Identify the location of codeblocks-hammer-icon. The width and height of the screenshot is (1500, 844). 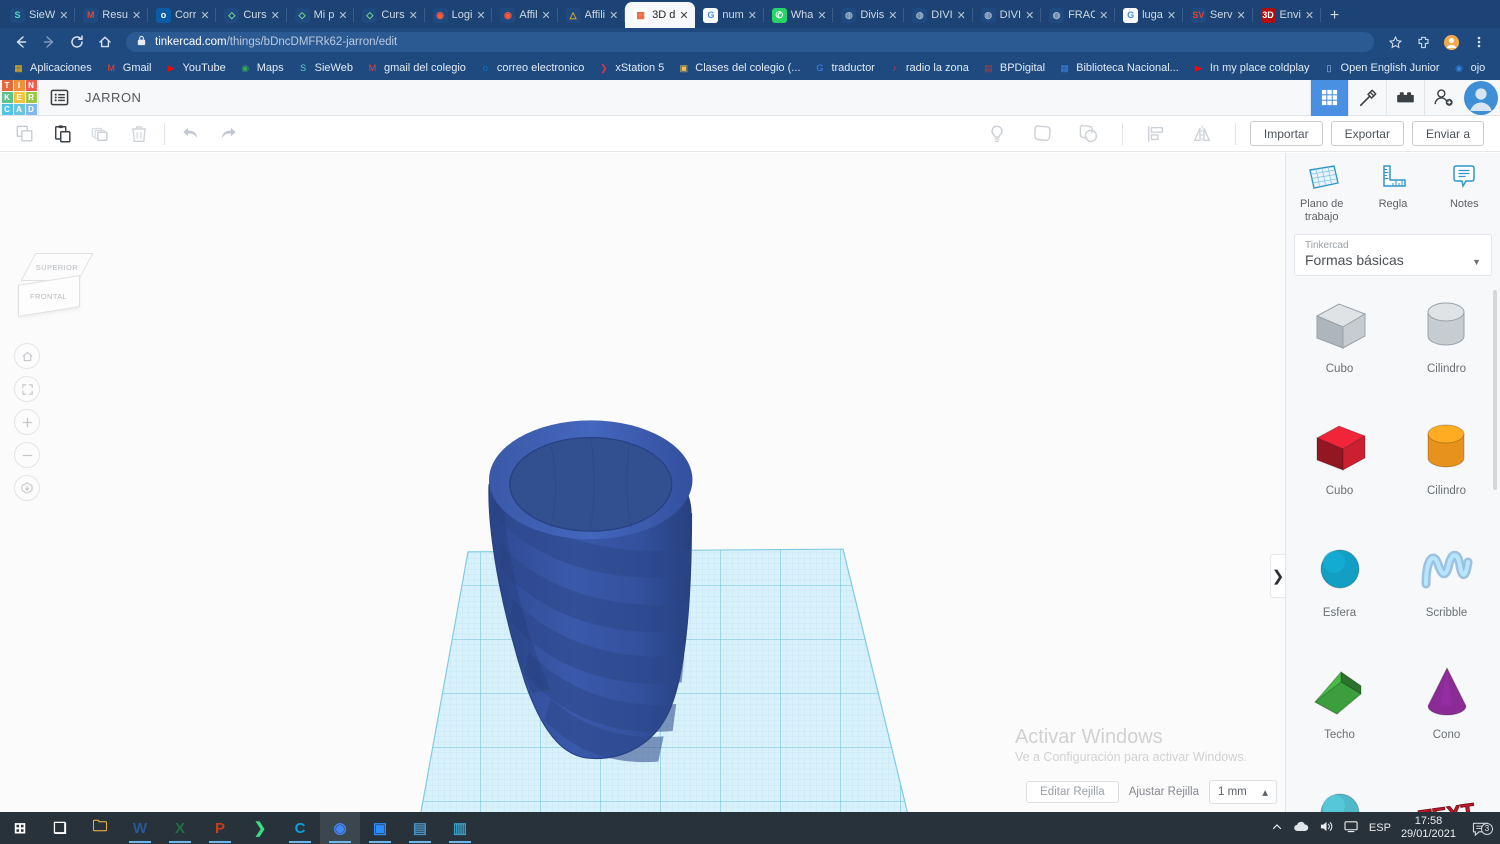
(1367, 97).